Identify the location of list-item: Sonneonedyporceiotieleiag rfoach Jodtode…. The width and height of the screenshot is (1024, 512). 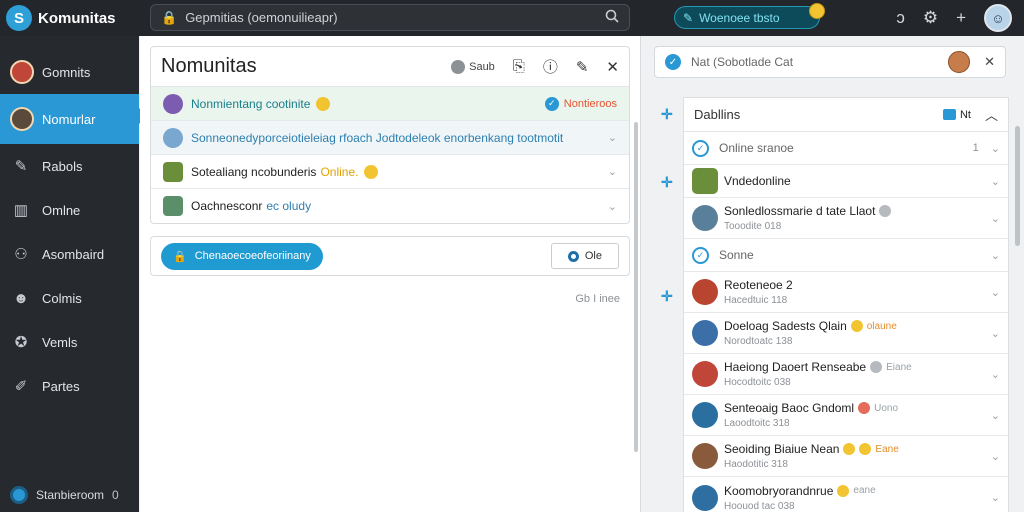
(390, 138).